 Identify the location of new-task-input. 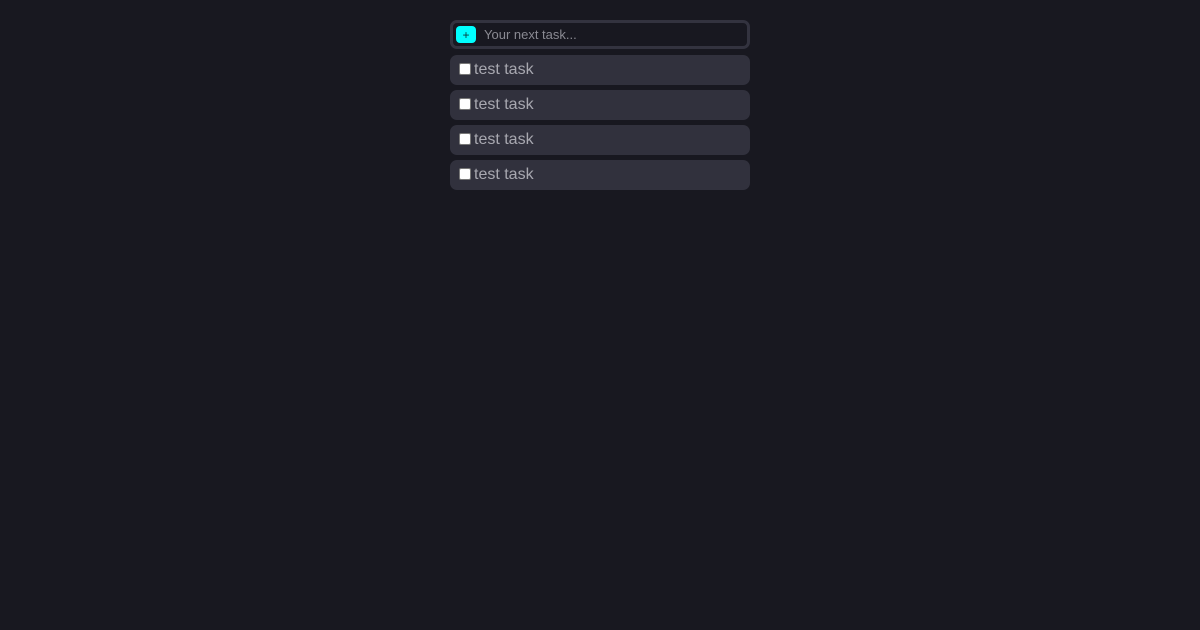
(604, 34).